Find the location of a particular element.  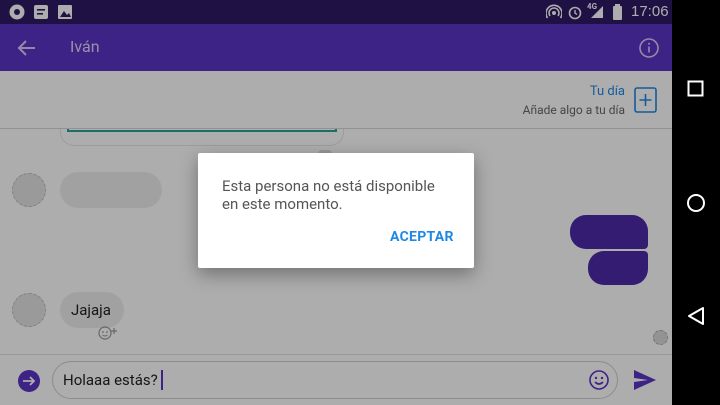

overview-square-icon is located at coordinates (696, 89).